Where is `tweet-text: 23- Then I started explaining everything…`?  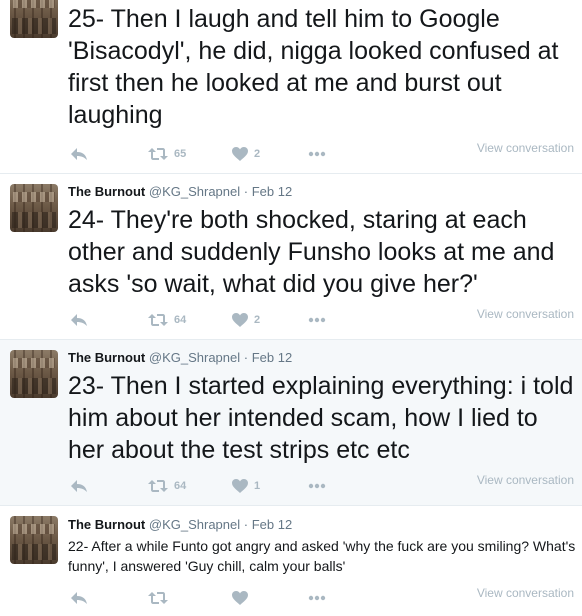 tweet-text: 23- Then I started explaining everything… is located at coordinates (321, 418).